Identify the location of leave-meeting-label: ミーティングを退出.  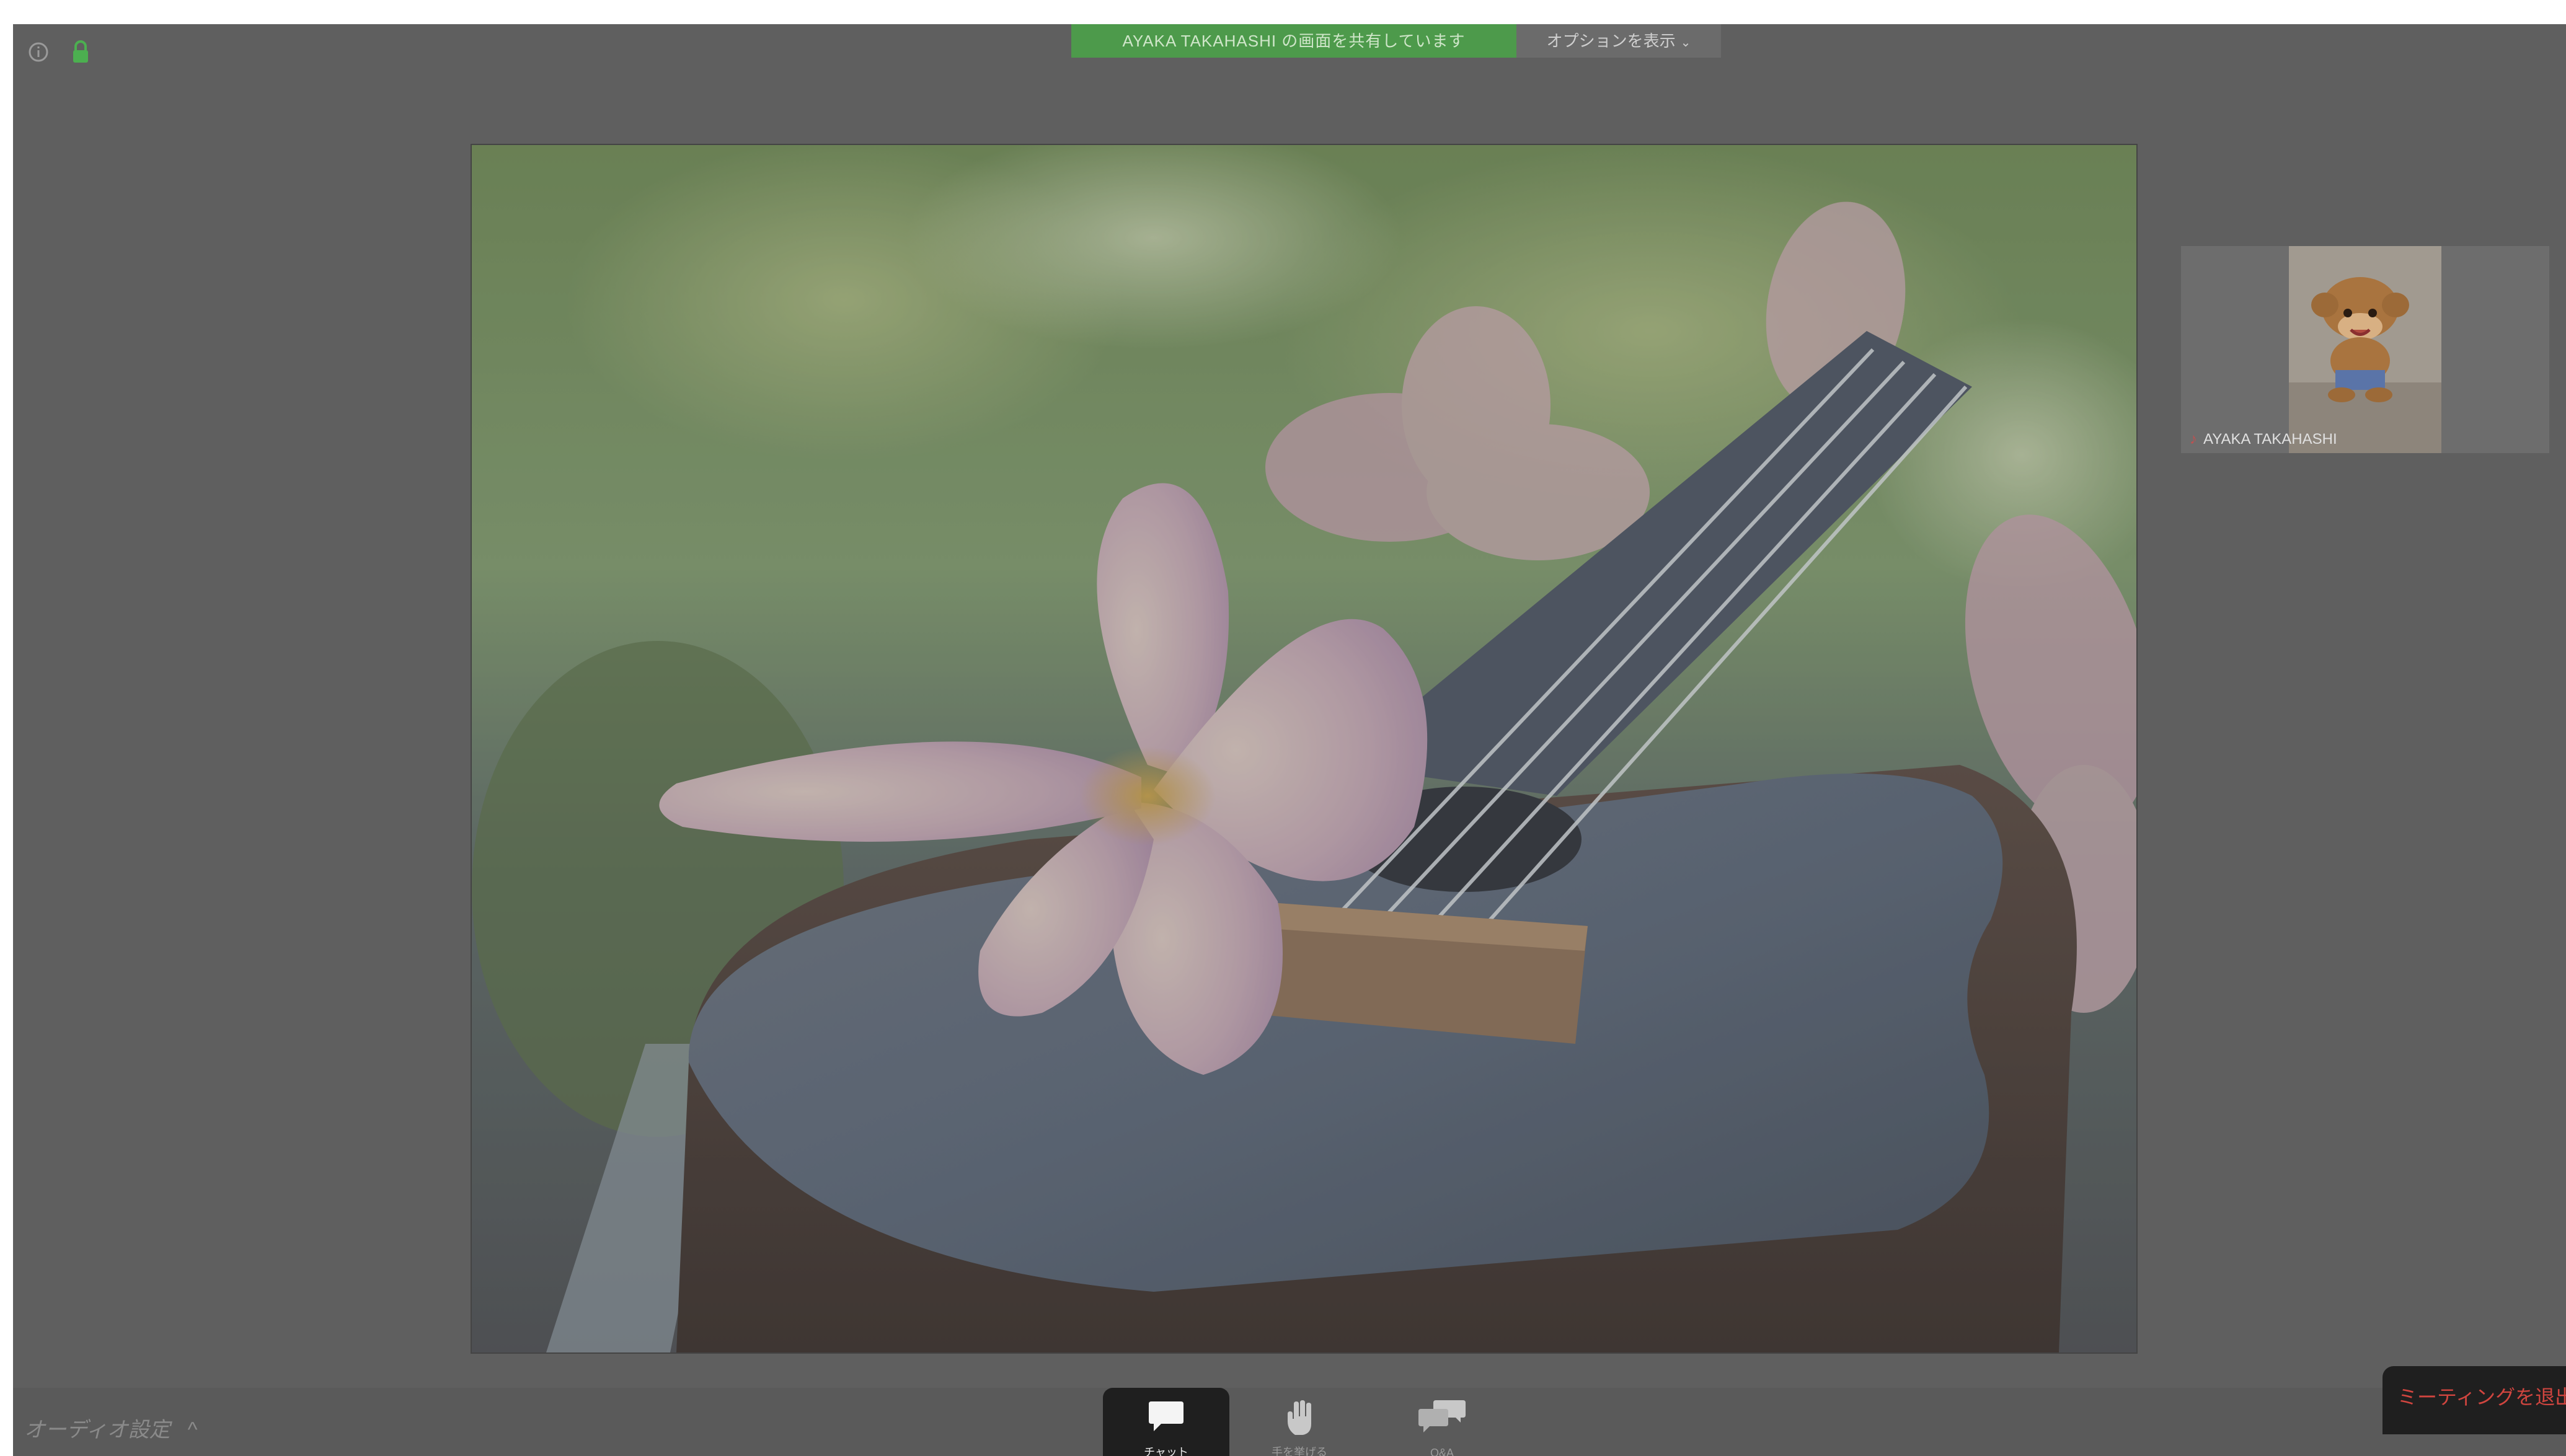
(2481, 1397).